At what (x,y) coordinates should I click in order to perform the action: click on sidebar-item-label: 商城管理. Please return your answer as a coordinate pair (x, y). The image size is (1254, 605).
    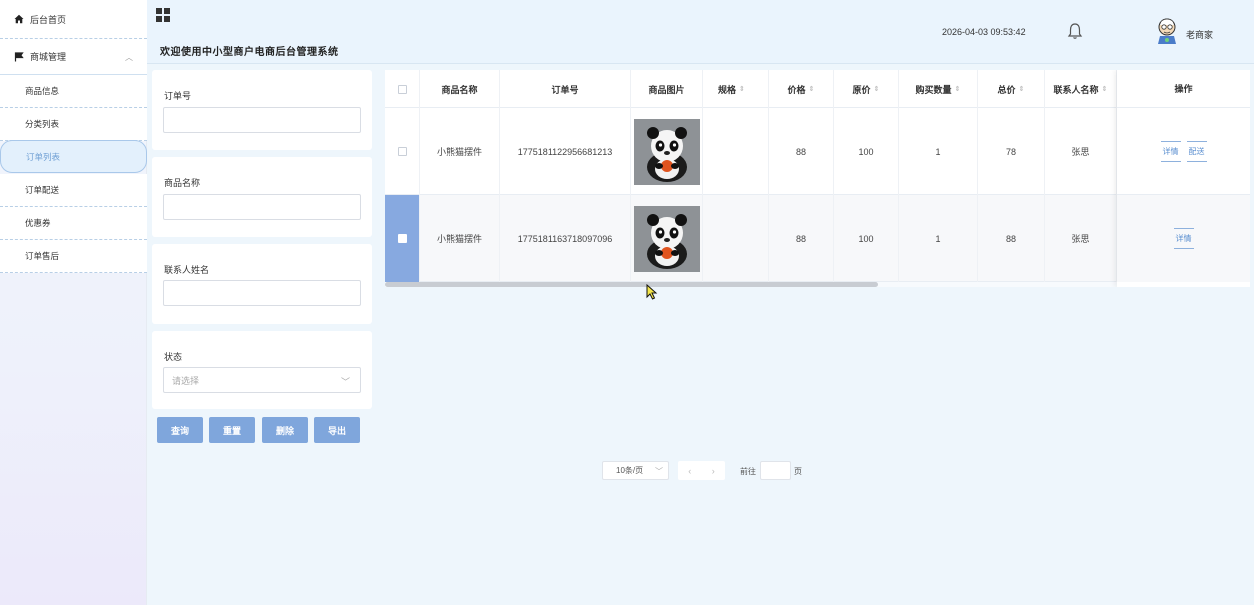
    Looking at the image, I should click on (48, 57).